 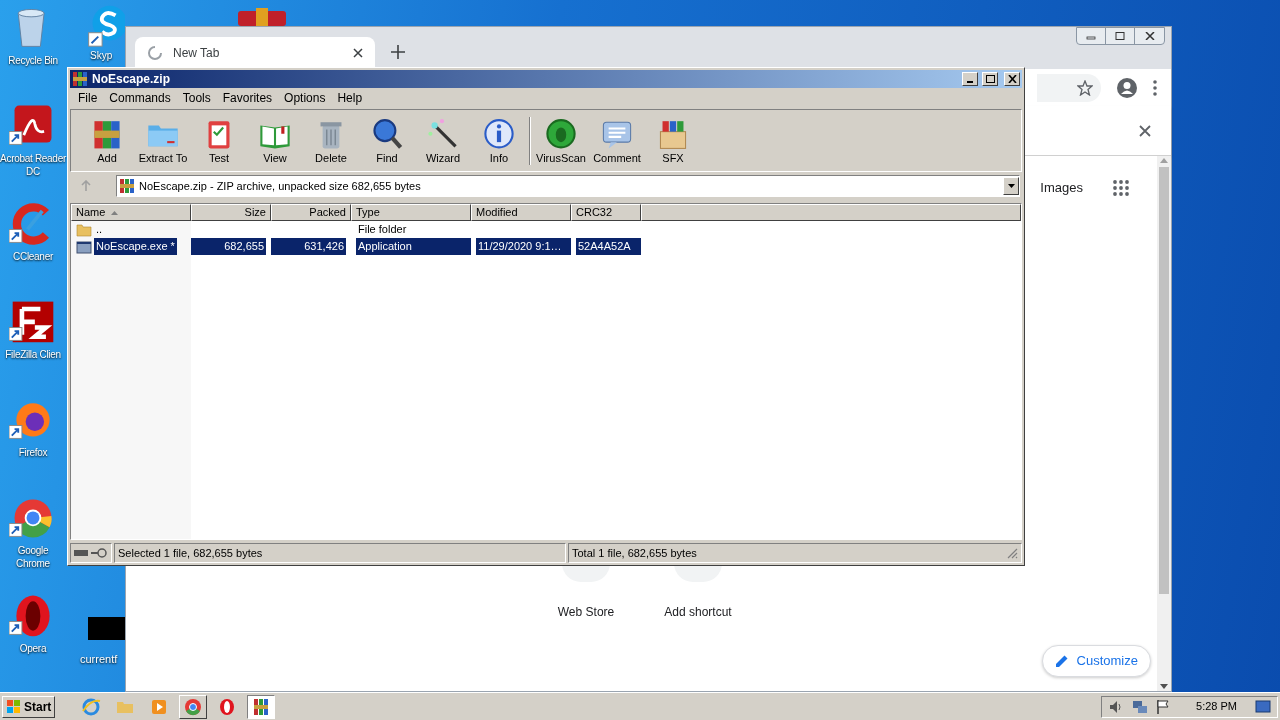 What do you see at coordinates (608, 246) in the screenshot?
I see `table-cell: 52A4A52A` at bounding box center [608, 246].